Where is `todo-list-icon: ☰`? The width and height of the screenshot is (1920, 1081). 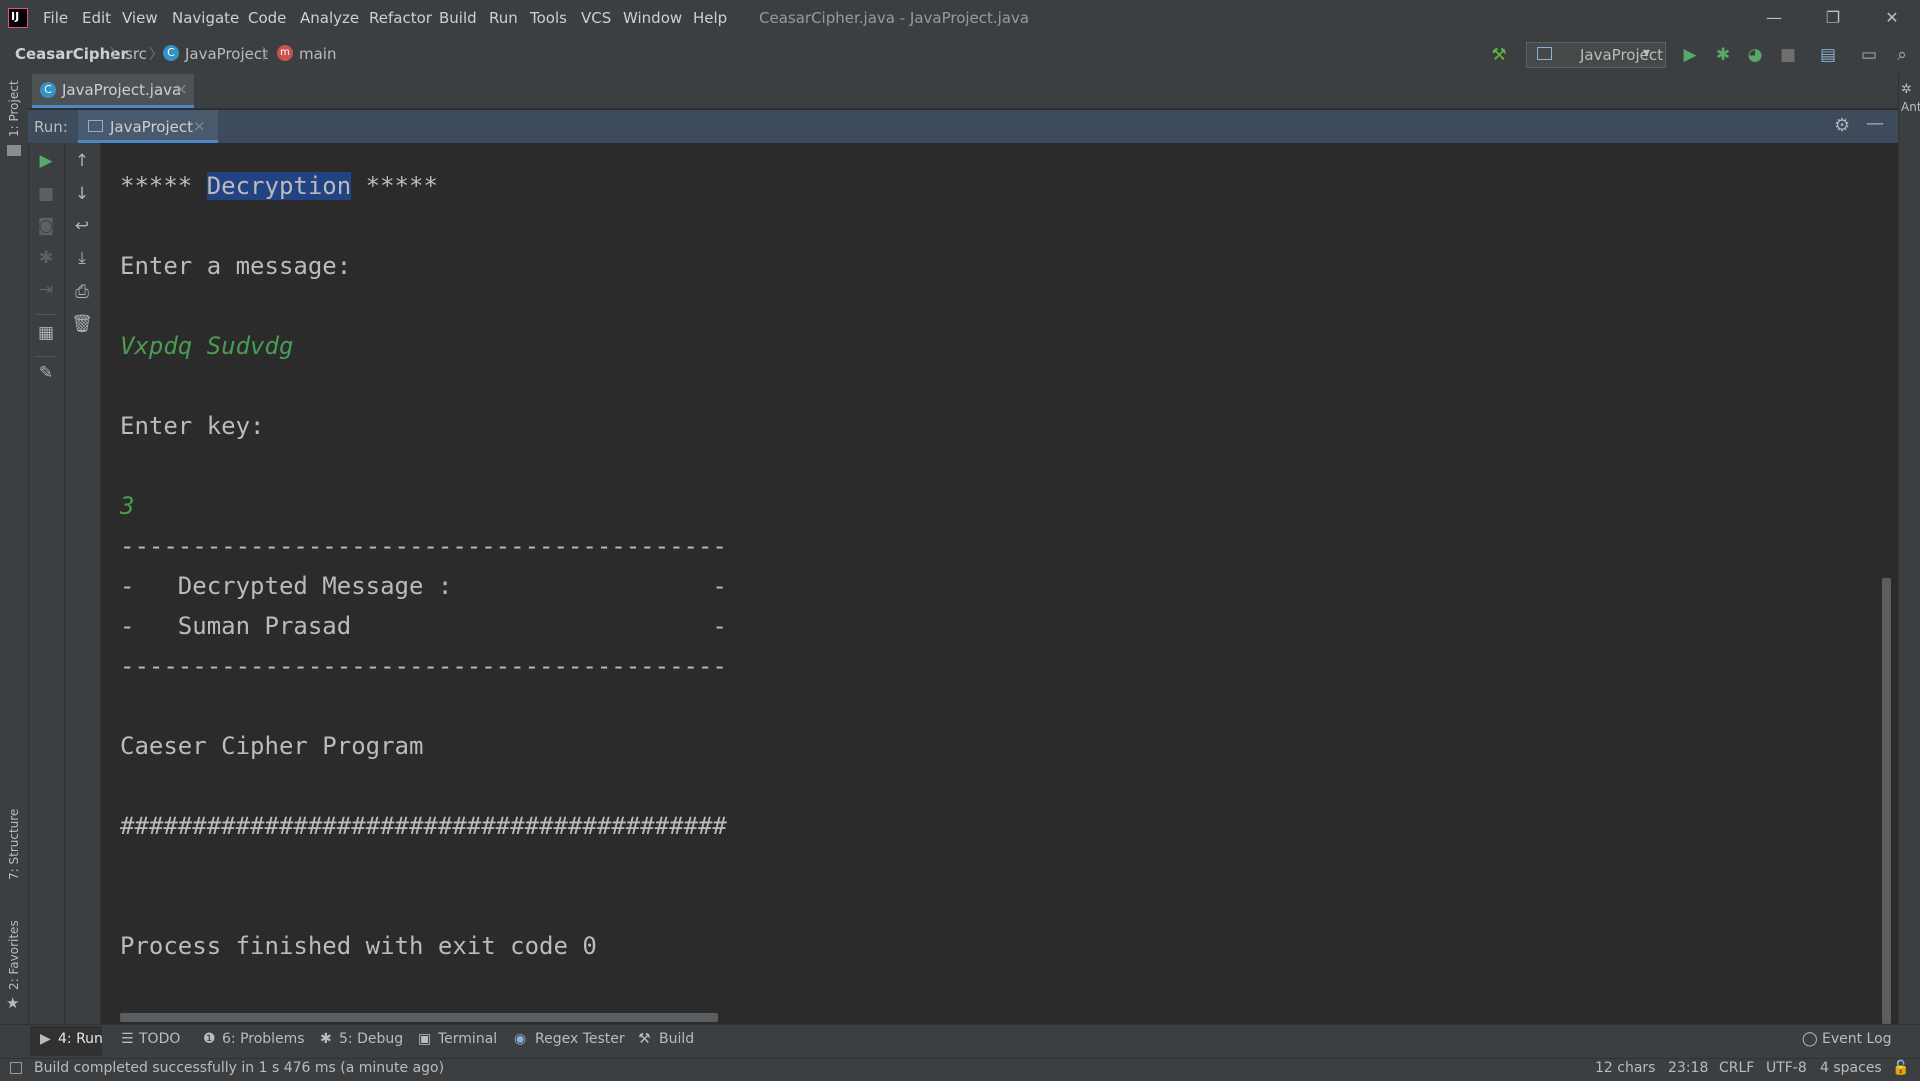 todo-list-icon: ☰ is located at coordinates (127, 1039).